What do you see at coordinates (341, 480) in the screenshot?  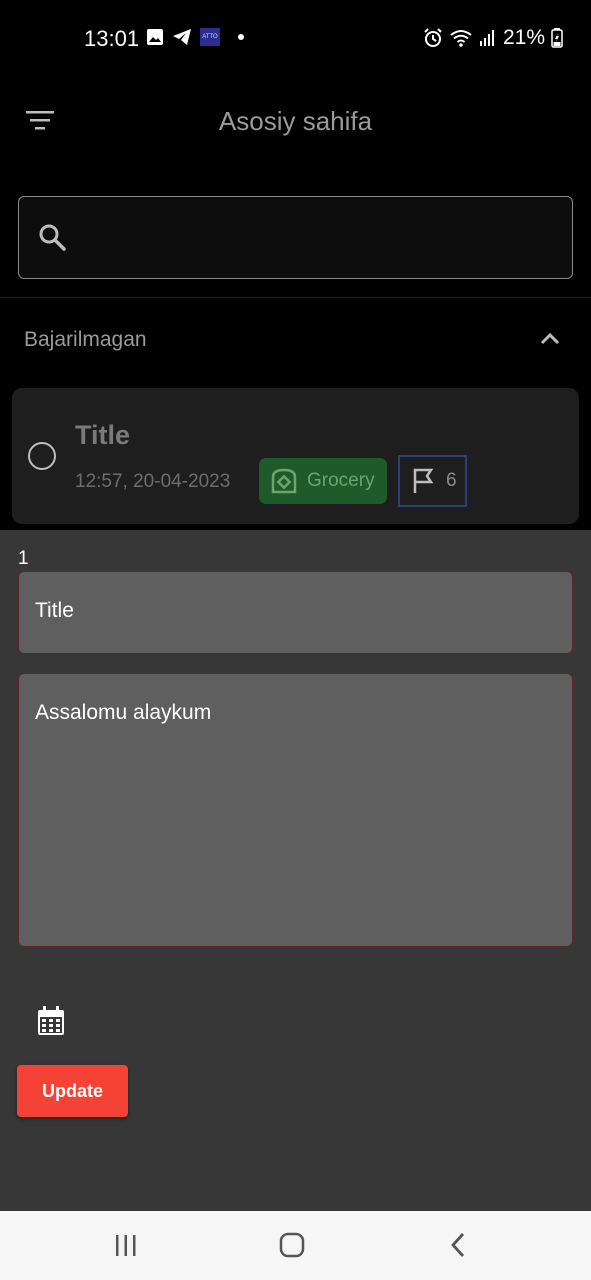 I see `category-label: Grocery` at bounding box center [341, 480].